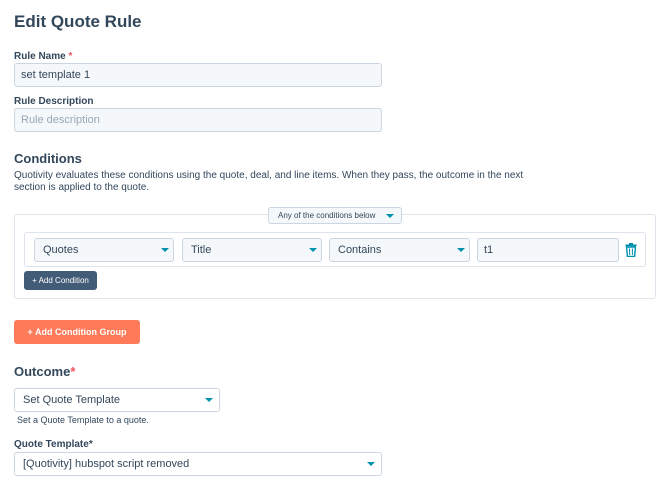 This screenshot has height=479, width=670. I want to click on page-title: Edit Quote Rule, so click(78, 21).